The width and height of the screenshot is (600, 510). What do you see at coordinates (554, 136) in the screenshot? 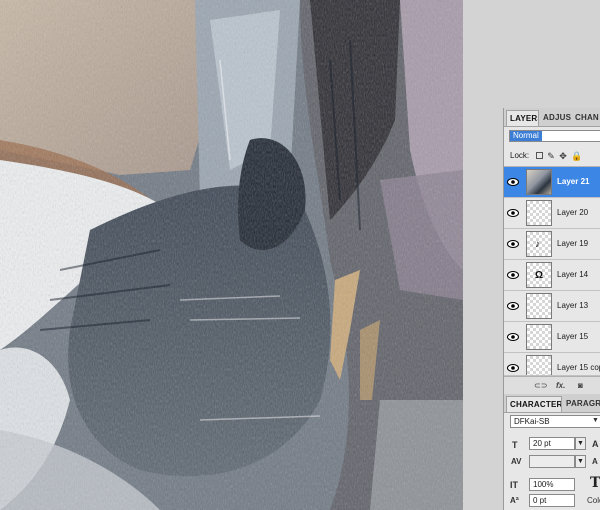
I see `blend-mode-select: Normal` at bounding box center [554, 136].